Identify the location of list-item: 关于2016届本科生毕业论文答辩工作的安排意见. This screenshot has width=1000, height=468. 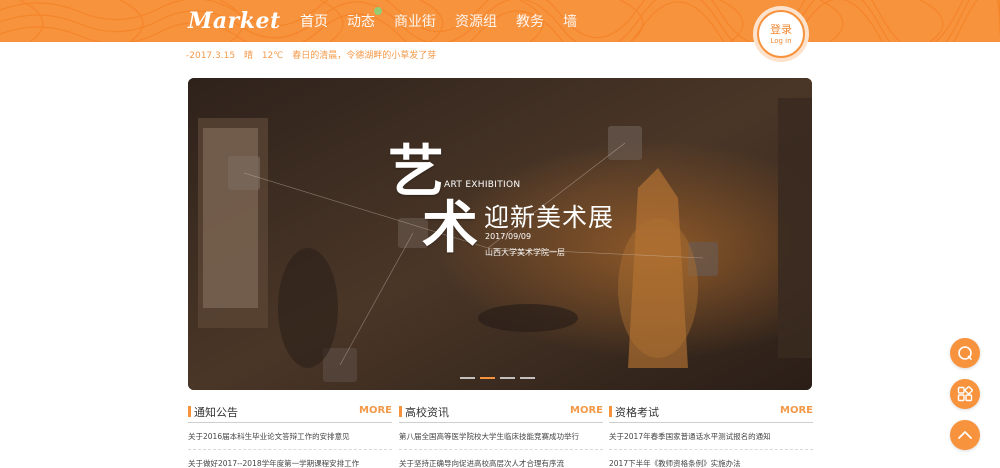
(290, 436).